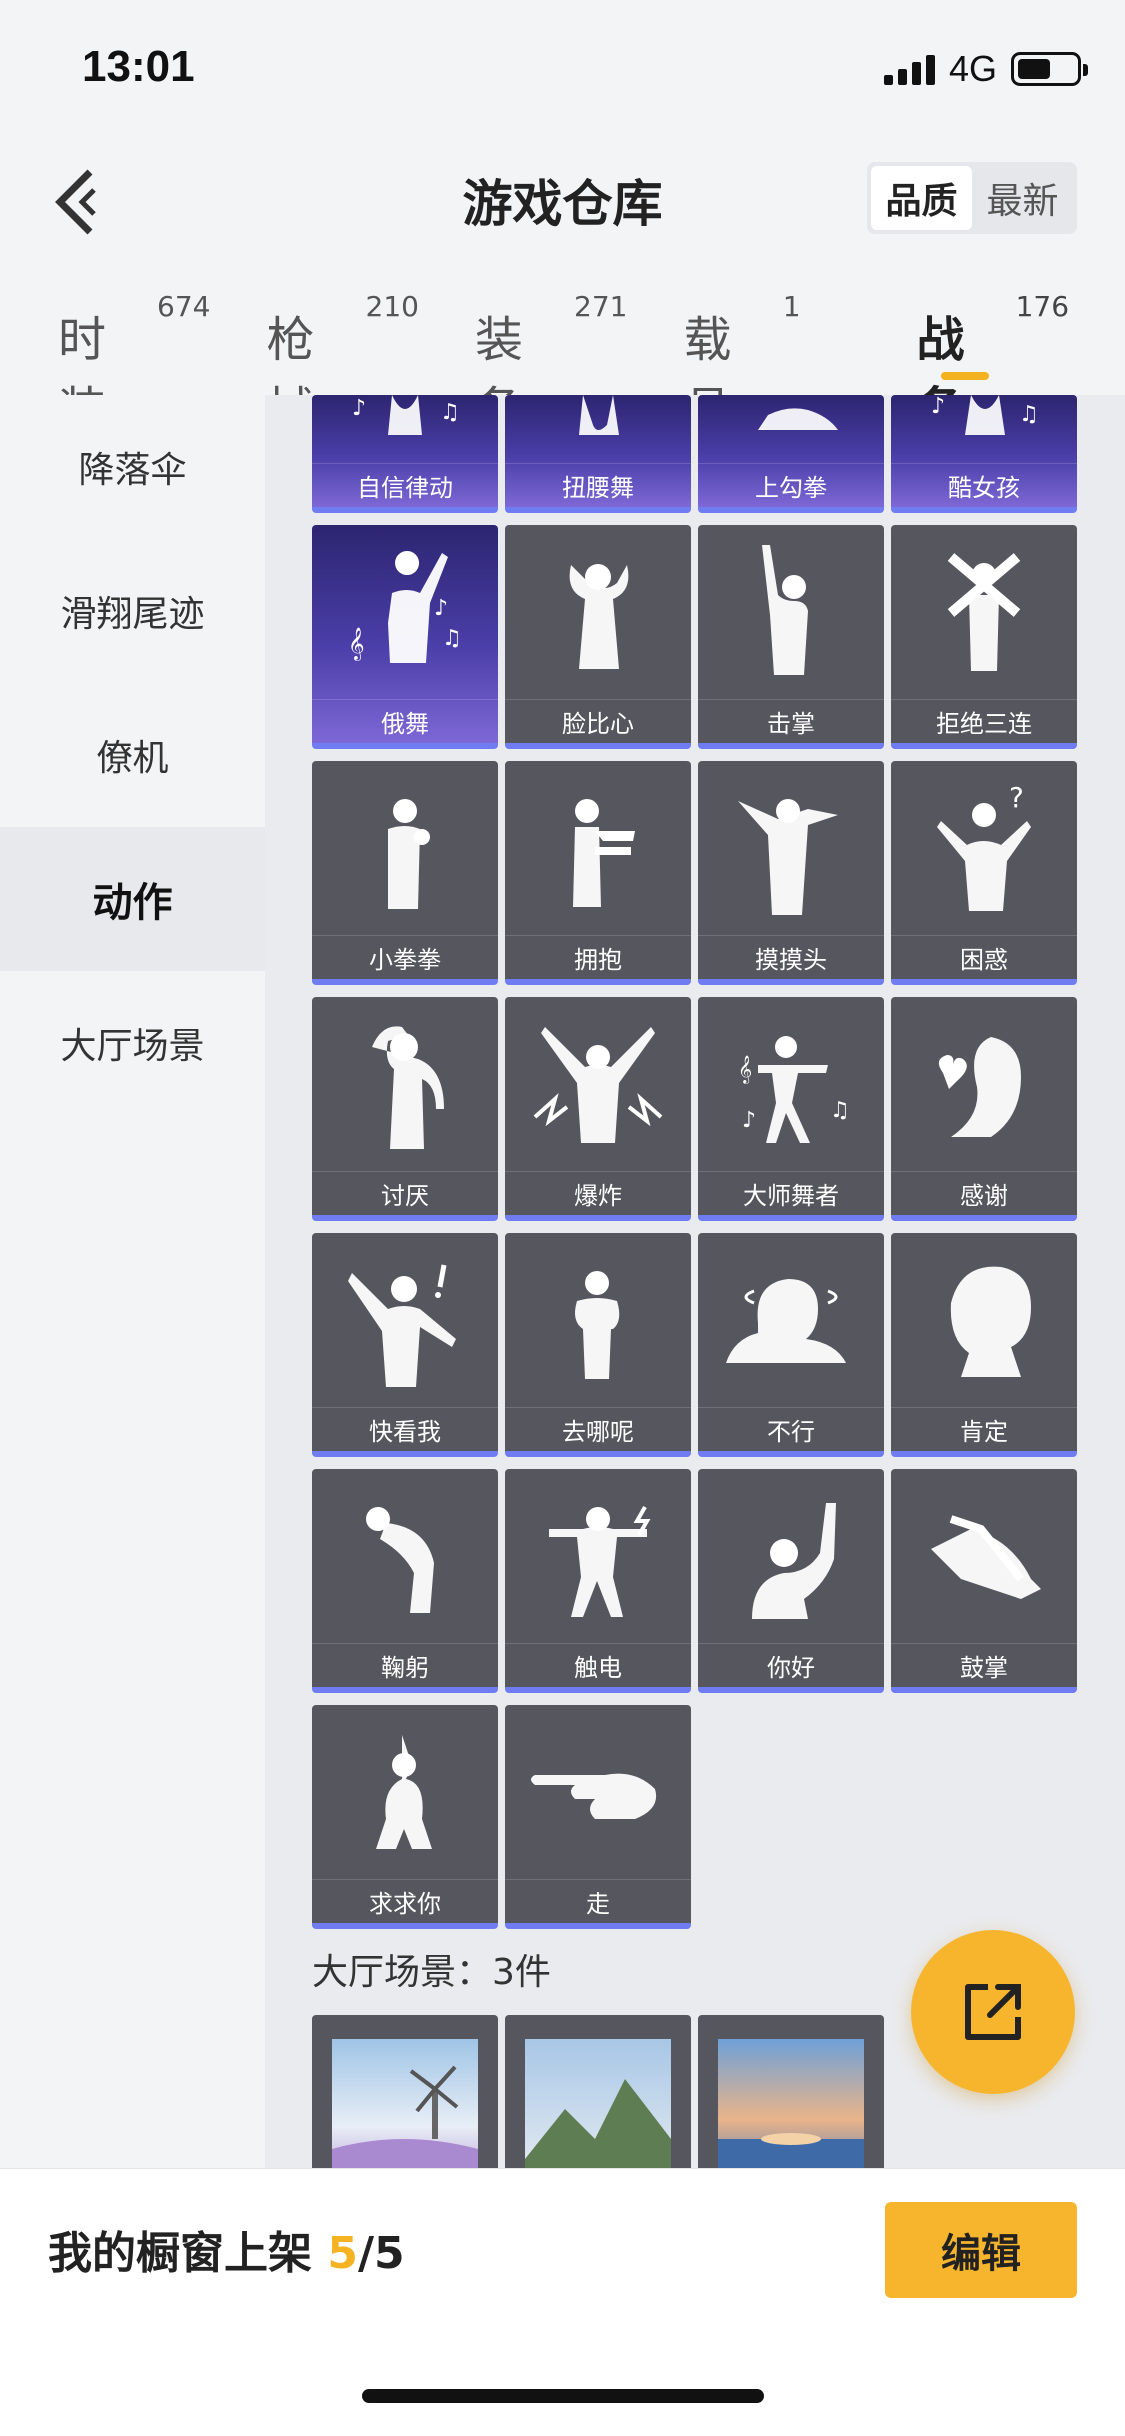 This screenshot has height=2436, width=1125. I want to click on yes-icon, so click(990, 1321).